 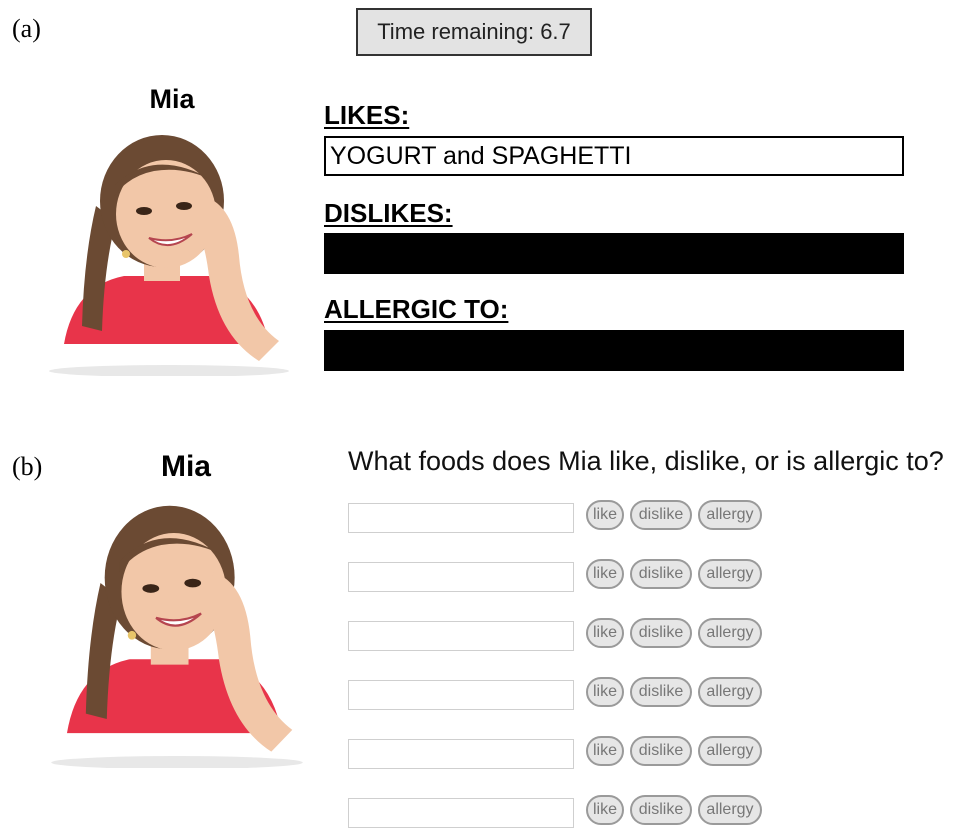 What do you see at coordinates (614, 156) in the screenshot?
I see `likes-value-box: YOGURT and SPAGHETTI` at bounding box center [614, 156].